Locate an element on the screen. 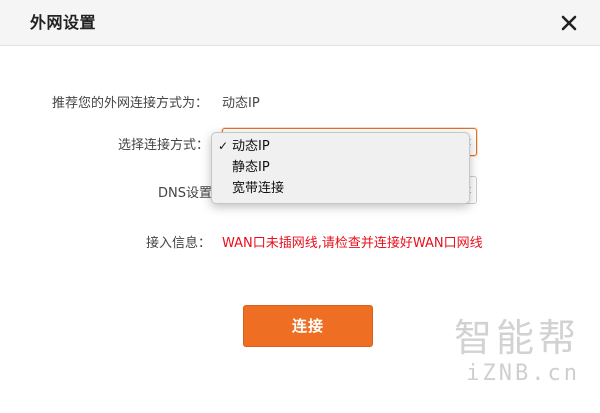 The width and height of the screenshot is (600, 413). dropdown-option-static-ip: 静态IP is located at coordinates (340, 167).